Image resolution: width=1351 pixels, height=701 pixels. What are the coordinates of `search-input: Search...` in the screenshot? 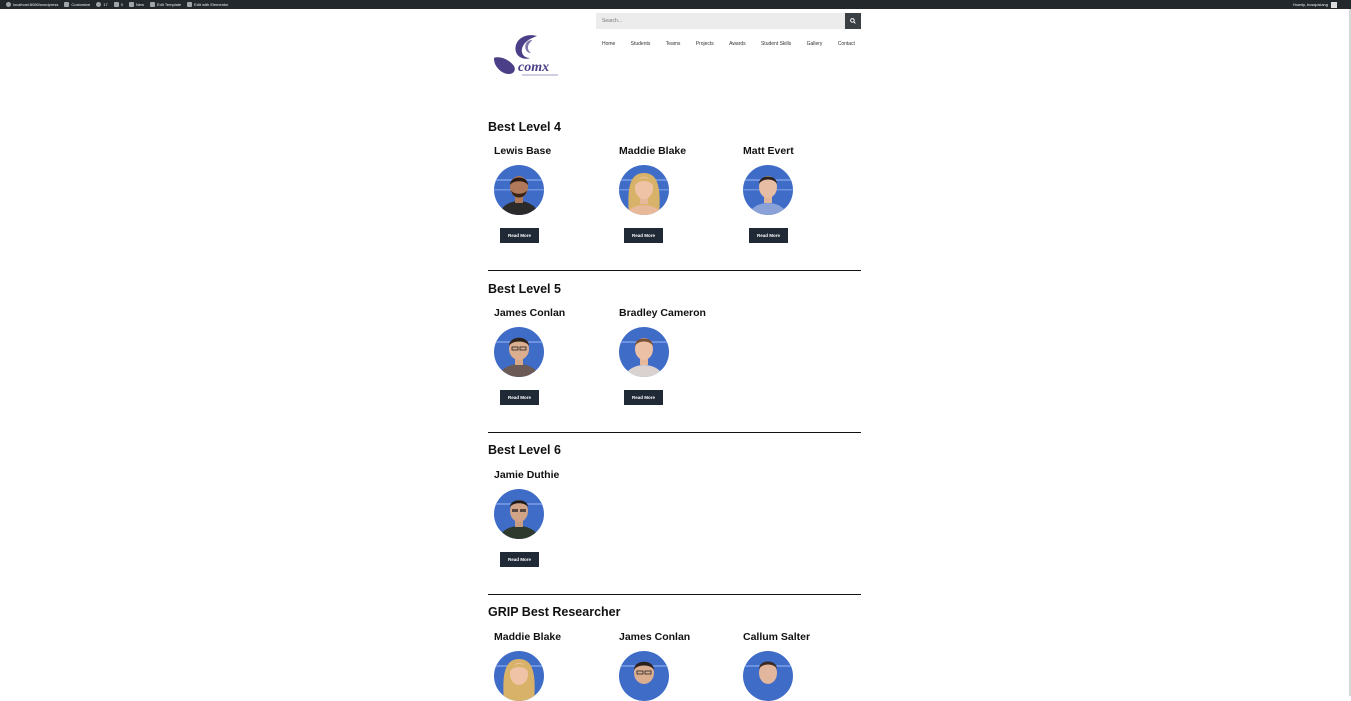 It's located at (720, 21).